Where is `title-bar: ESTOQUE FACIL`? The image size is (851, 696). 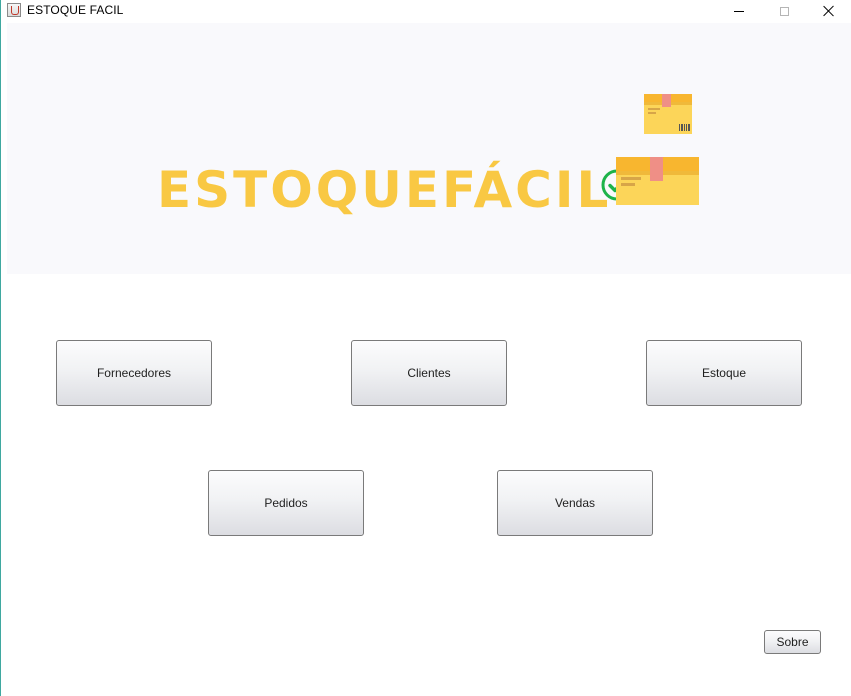
title-bar: ESTOQUE FACIL is located at coordinates (426, 11).